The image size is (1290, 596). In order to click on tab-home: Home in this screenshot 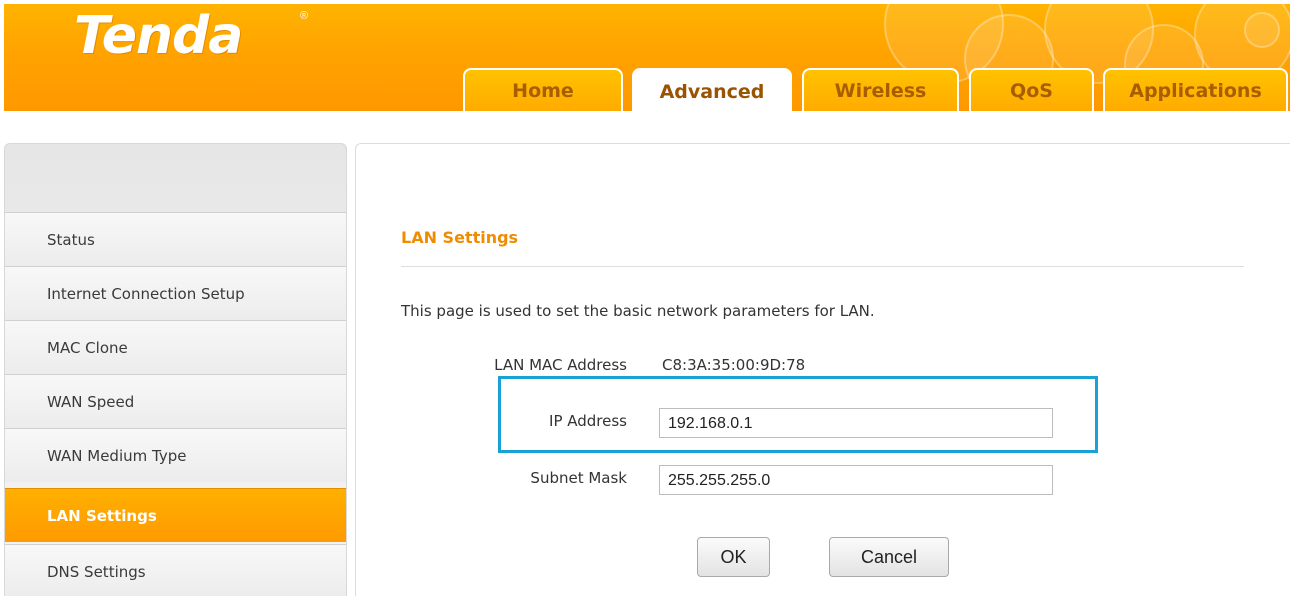, I will do `click(543, 89)`.